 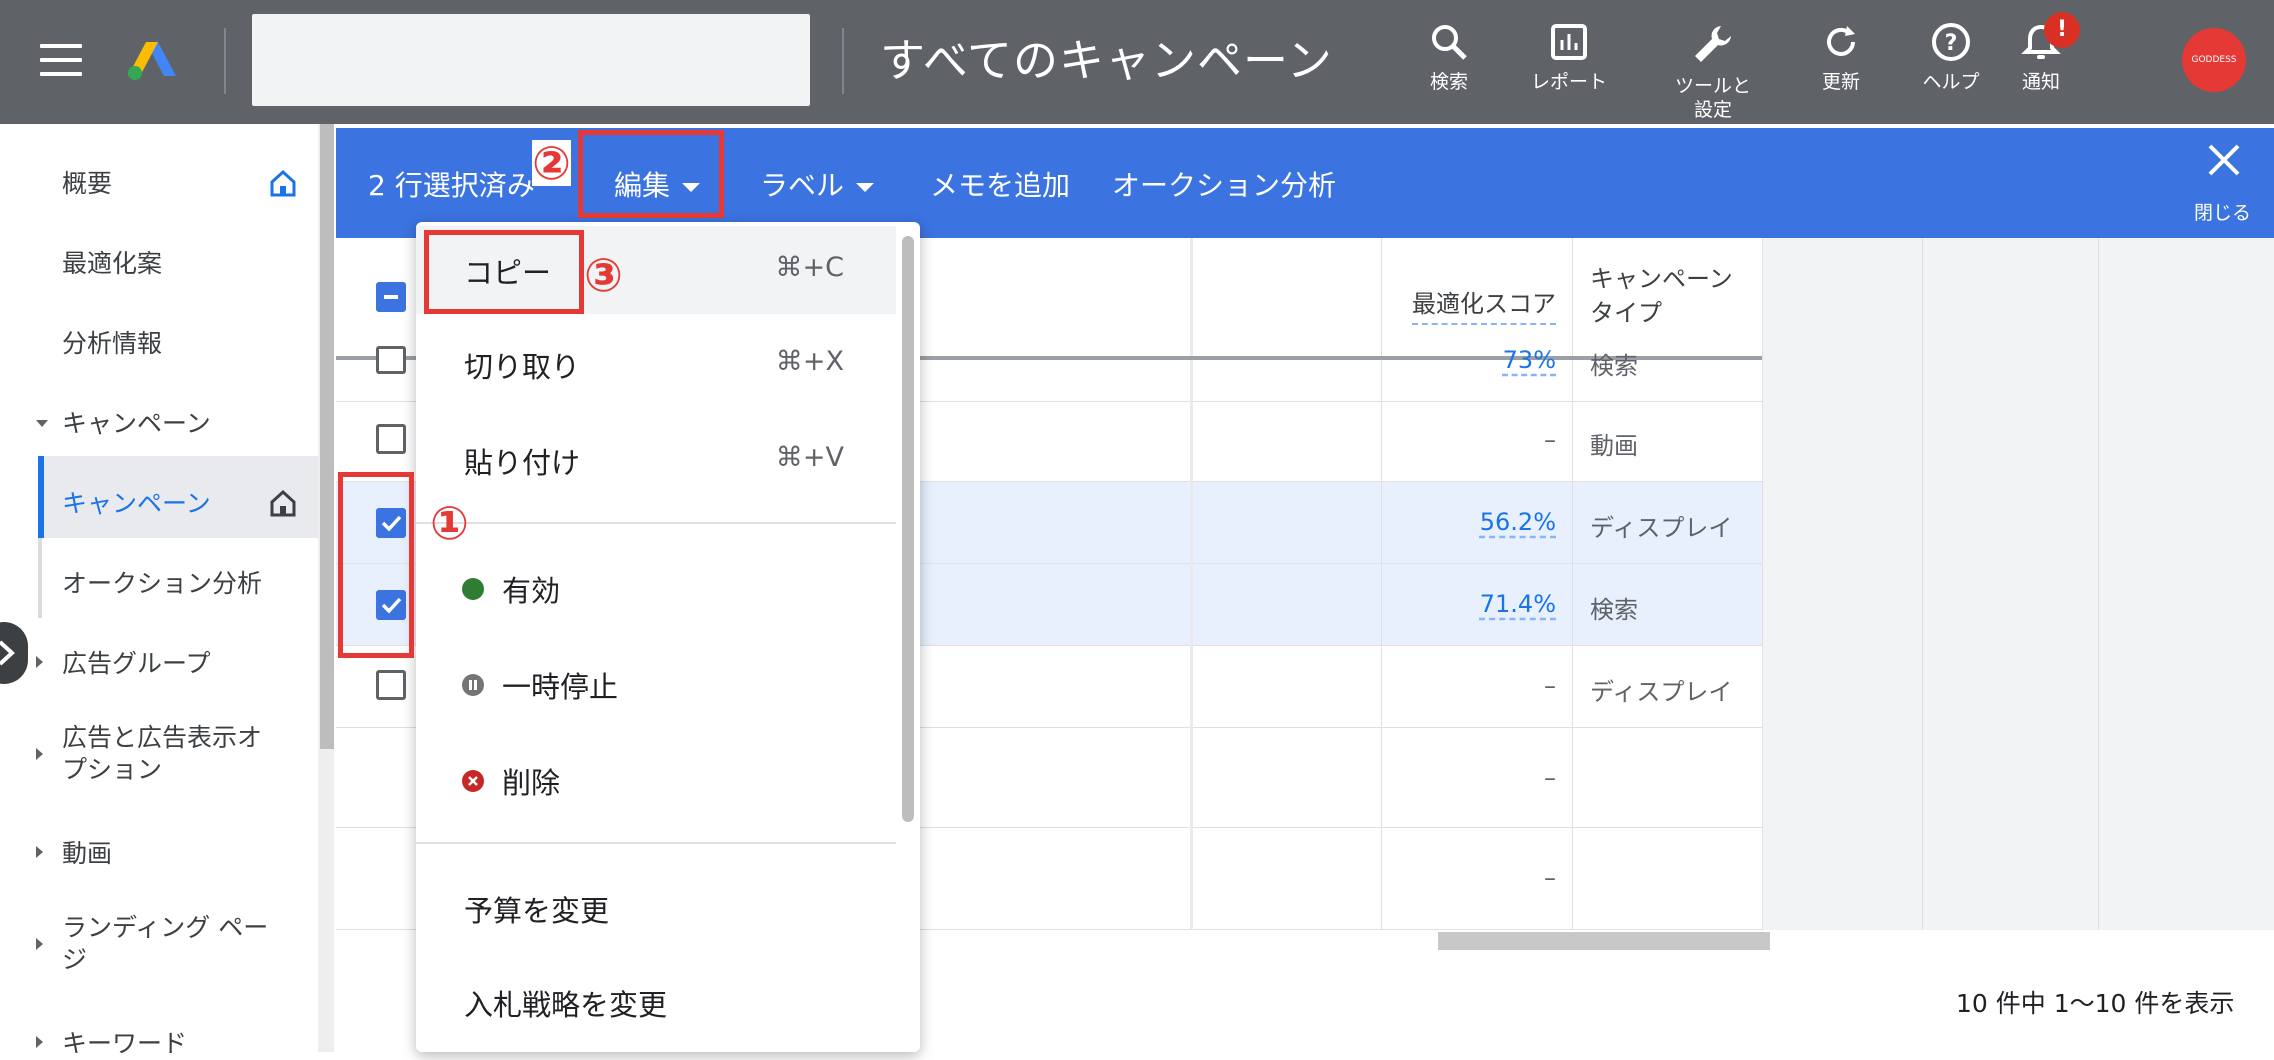 I want to click on sidebar-item-label: 分析情報, so click(x=112, y=343).